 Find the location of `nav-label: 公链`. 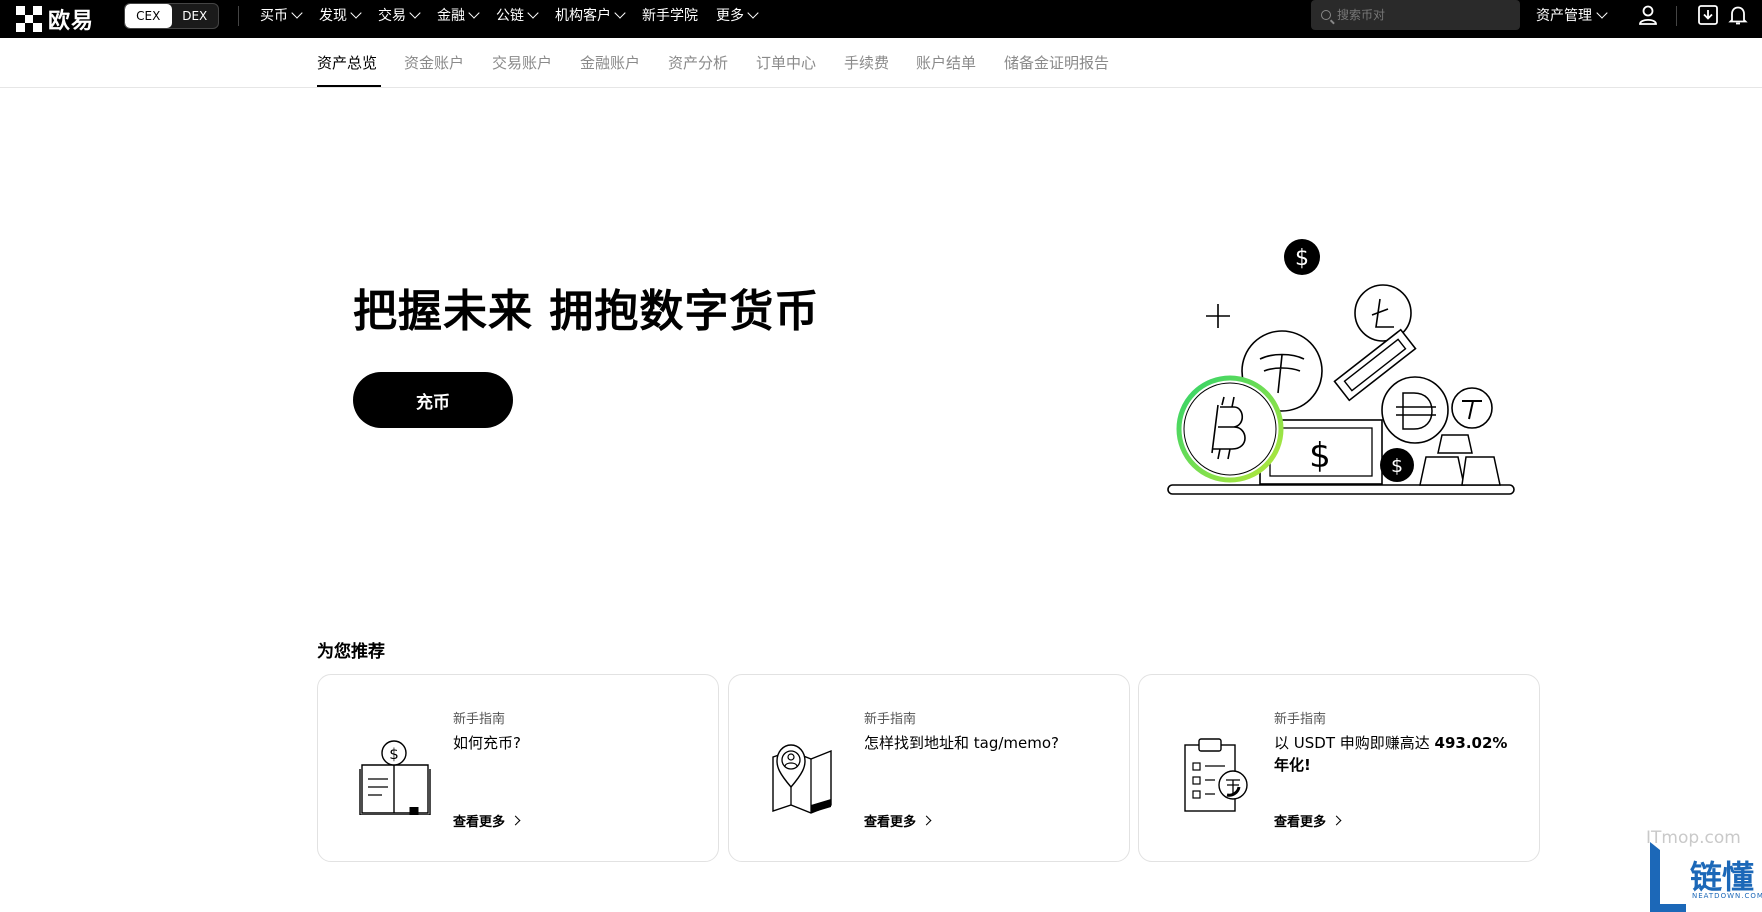

nav-label: 公链 is located at coordinates (510, 16).